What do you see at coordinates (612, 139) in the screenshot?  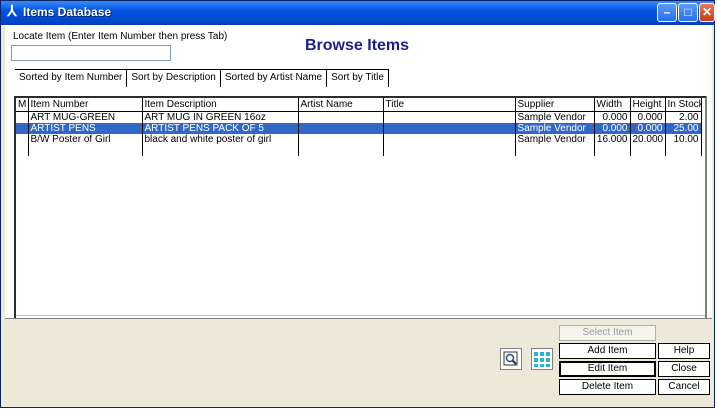 I see `cell-width: 16.000` at bounding box center [612, 139].